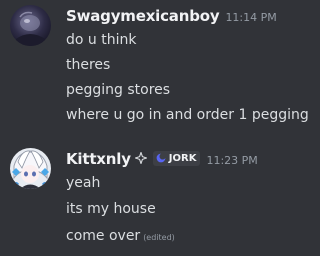 Image resolution: width=320 pixels, height=256 pixels. I want to click on message-line: yeah, so click(83, 183).